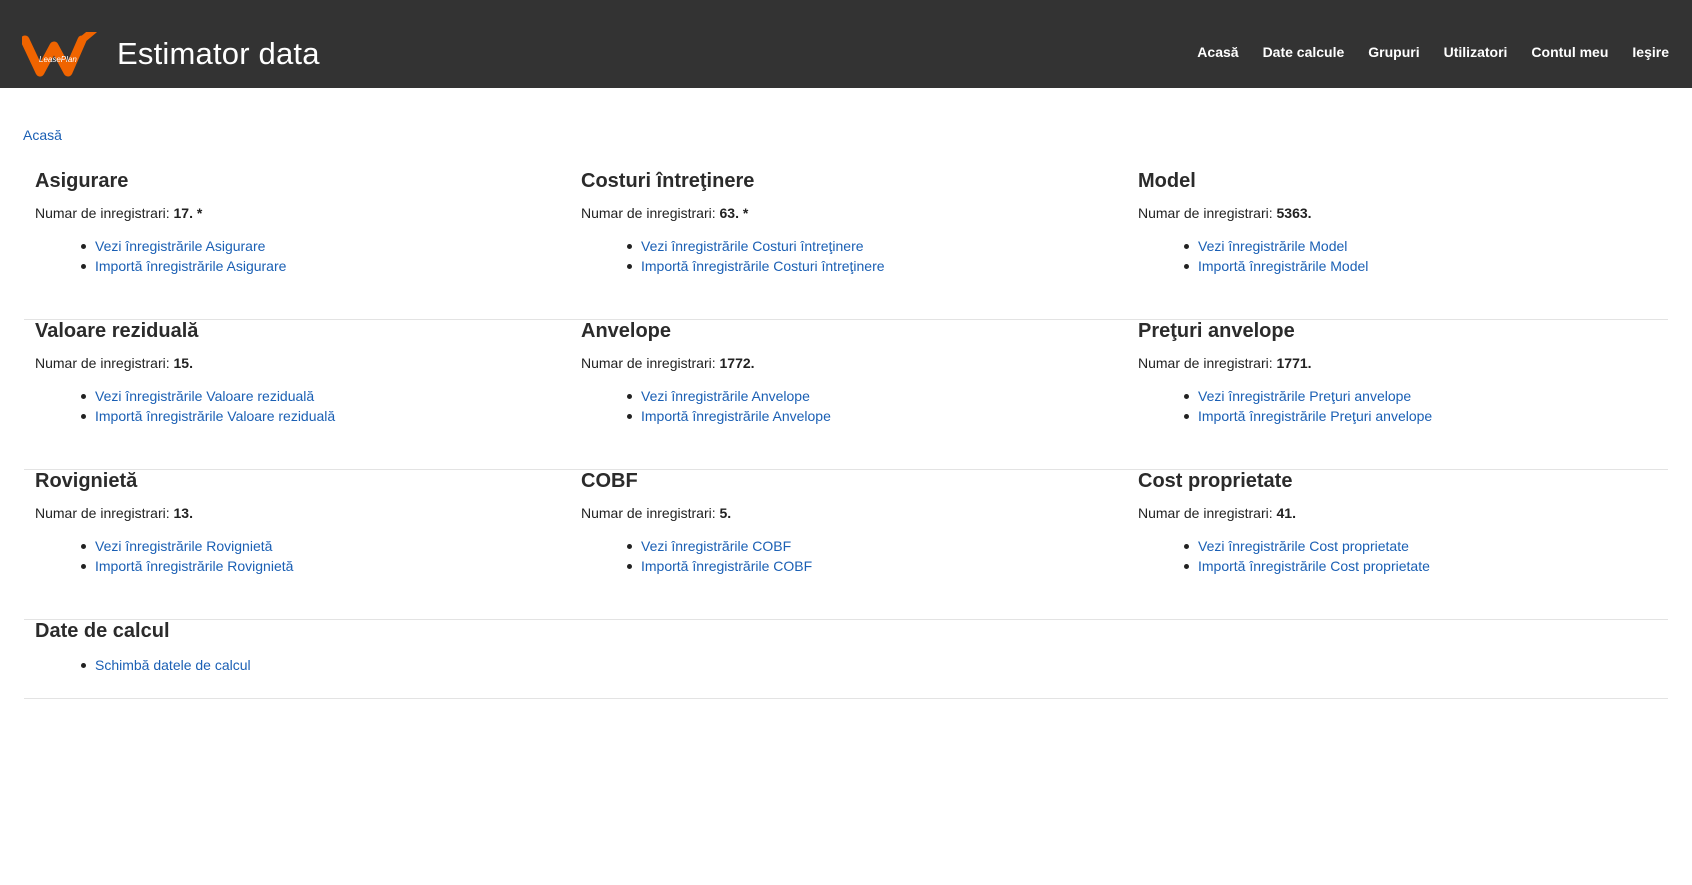  What do you see at coordinates (752, 246) in the screenshot?
I see `view-records-link: Vezi înregistrările Costuri întreţinere` at bounding box center [752, 246].